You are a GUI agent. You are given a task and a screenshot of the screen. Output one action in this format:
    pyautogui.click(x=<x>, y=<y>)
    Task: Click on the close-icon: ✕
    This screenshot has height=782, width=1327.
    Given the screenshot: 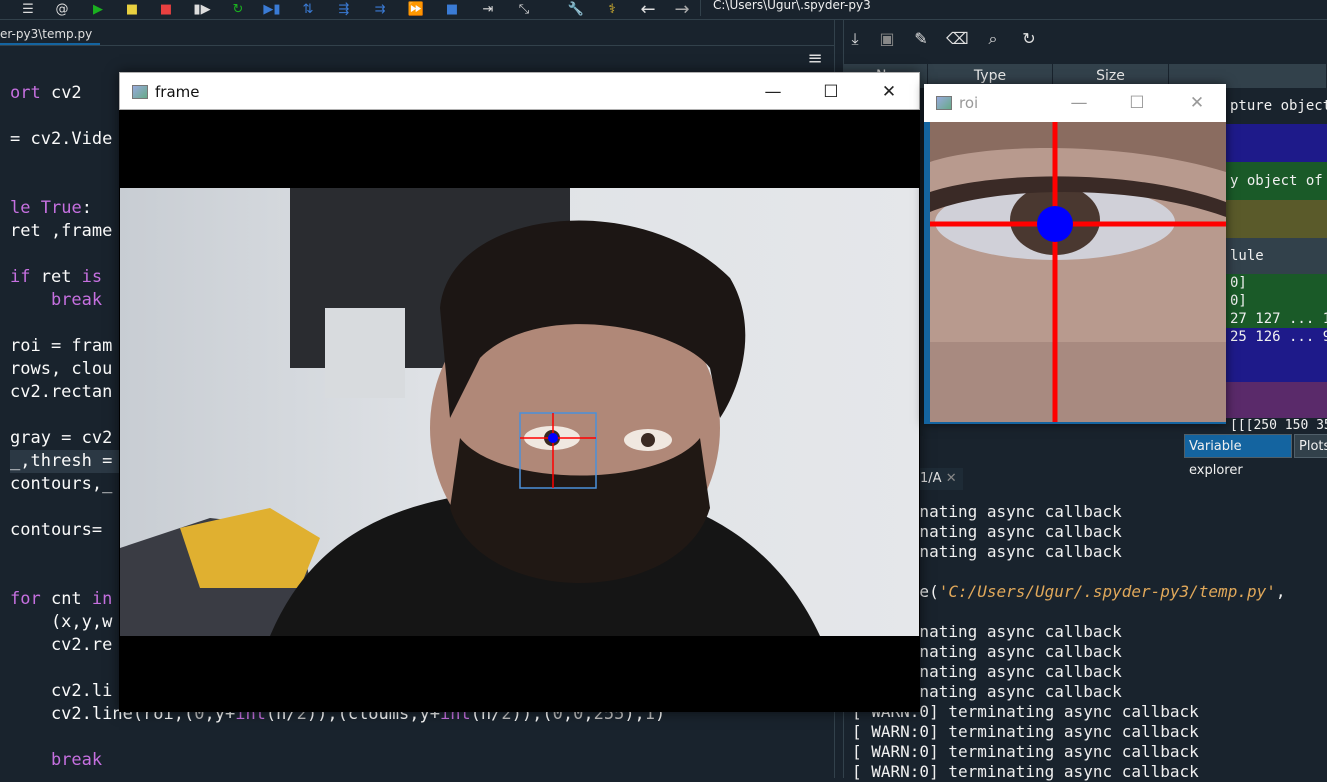 What is the action you would take?
    pyautogui.click(x=951, y=478)
    